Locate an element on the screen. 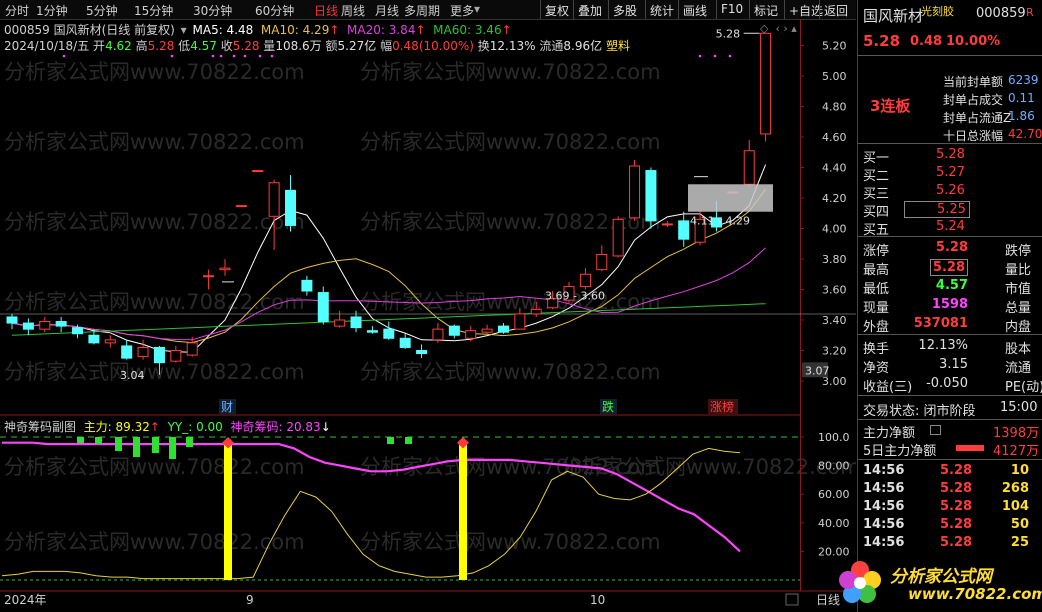 This screenshot has width=1042, height=612. divider is located at coordinates (950, 334).